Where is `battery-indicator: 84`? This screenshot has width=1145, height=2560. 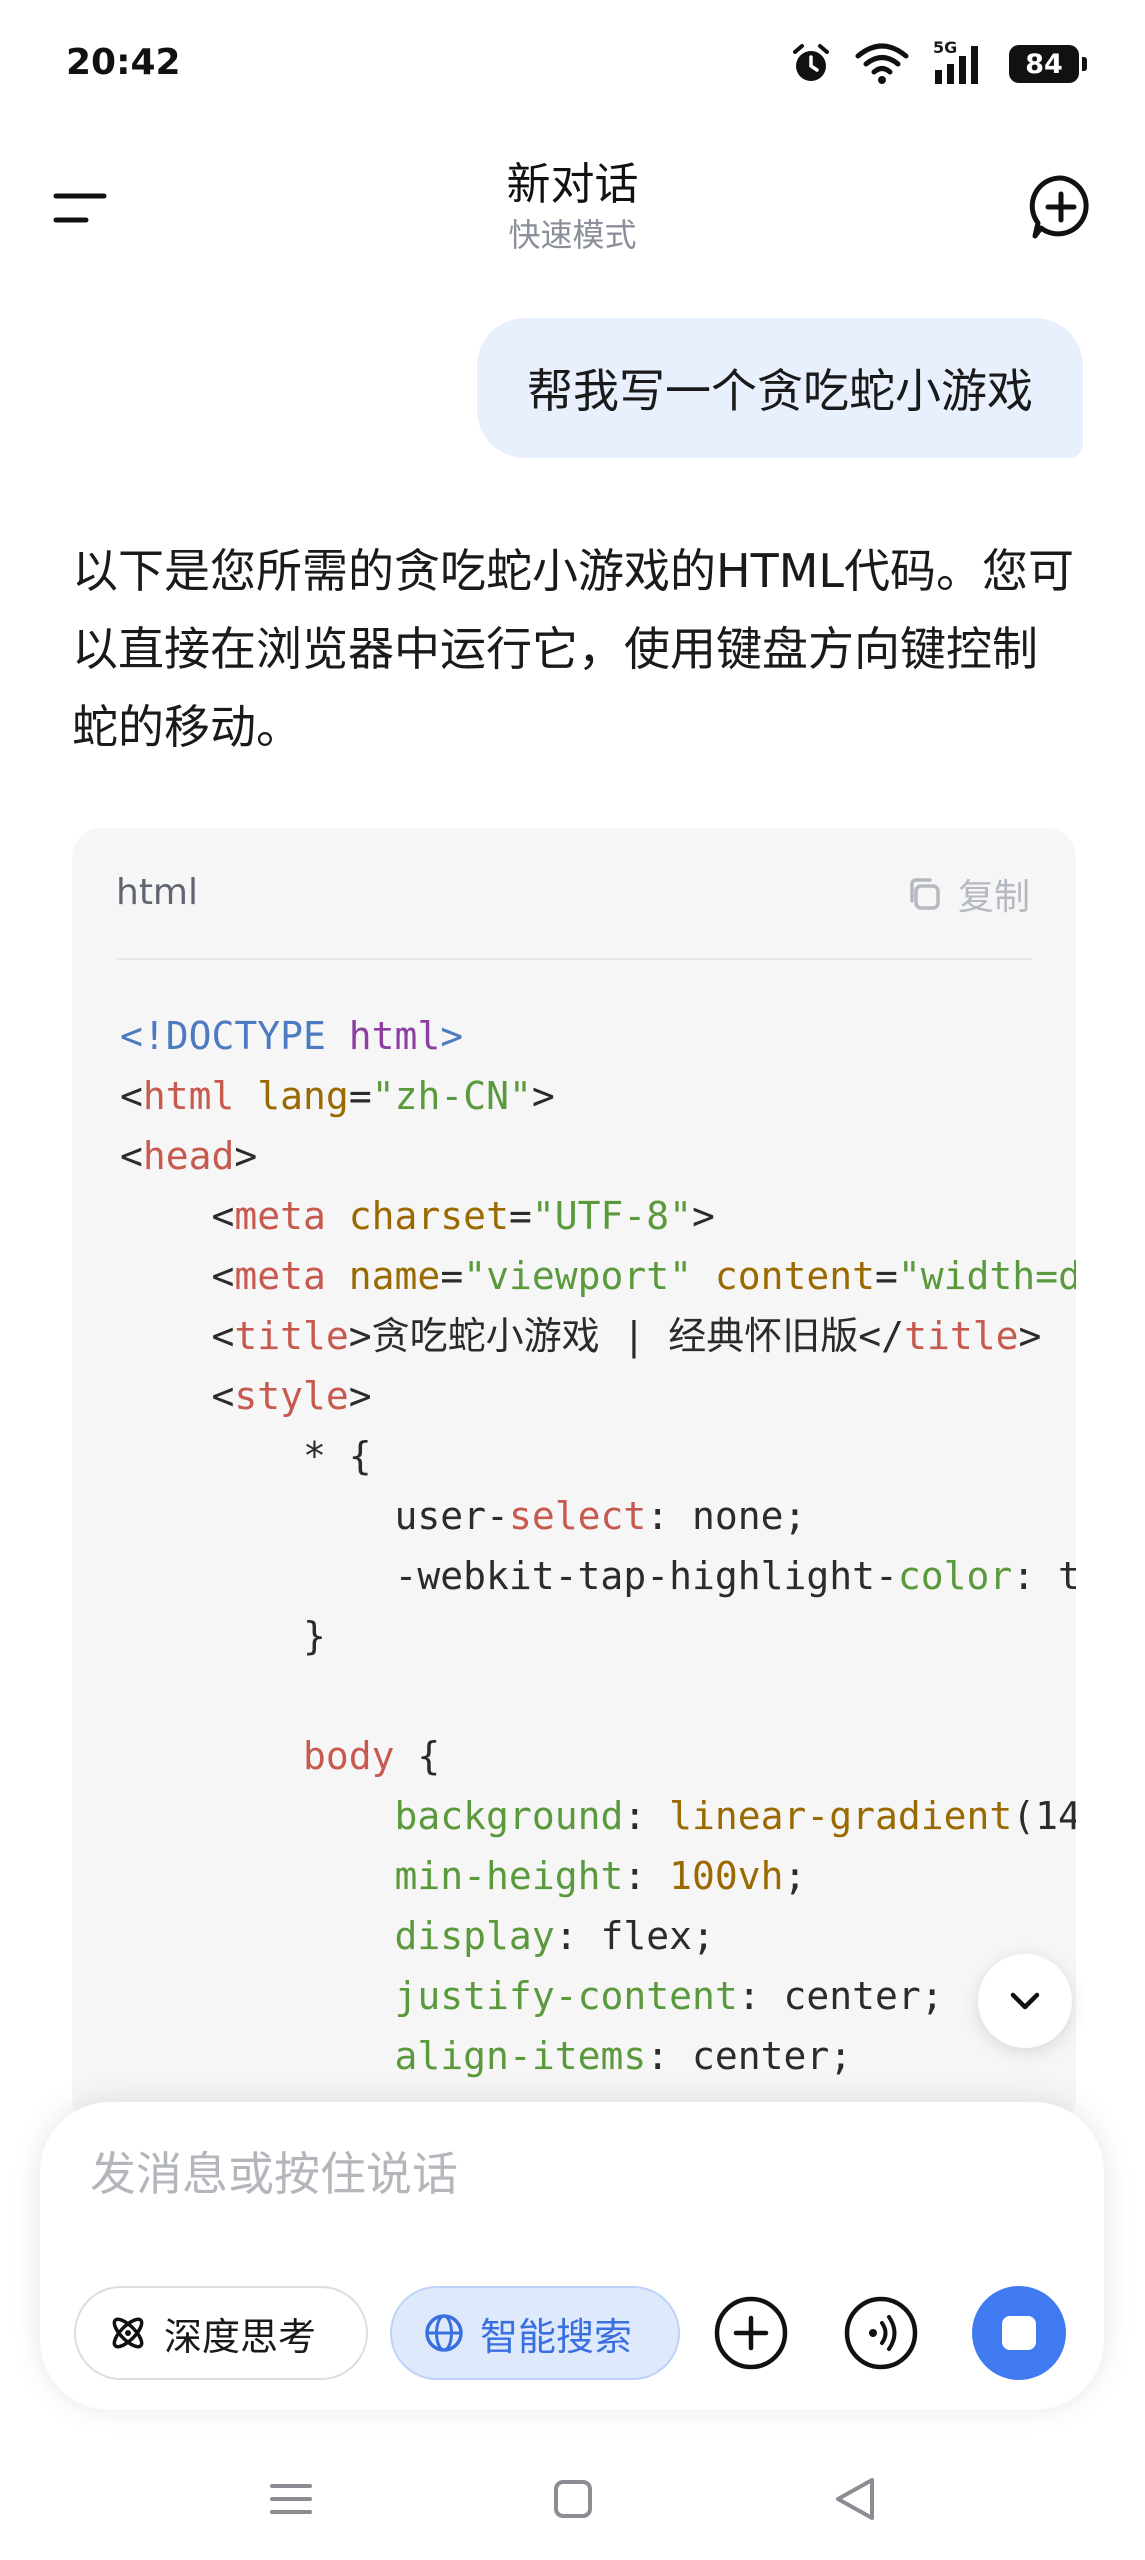 battery-indicator: 84 is located at coordinates (1048, 64).